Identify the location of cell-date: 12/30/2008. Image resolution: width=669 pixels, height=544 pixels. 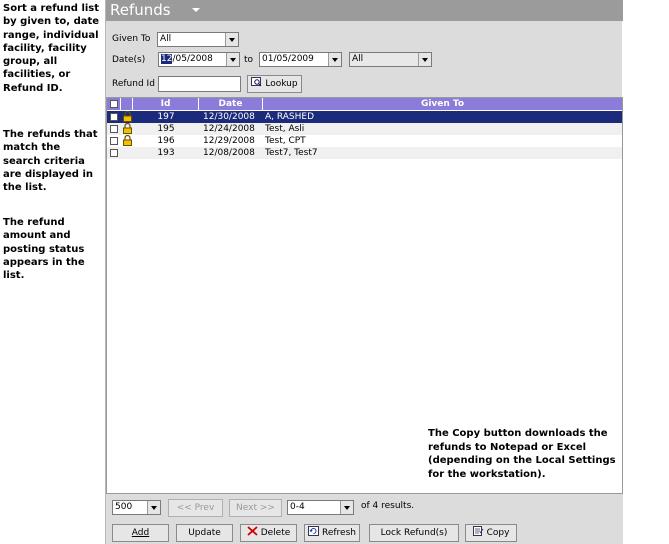
(229, 117).